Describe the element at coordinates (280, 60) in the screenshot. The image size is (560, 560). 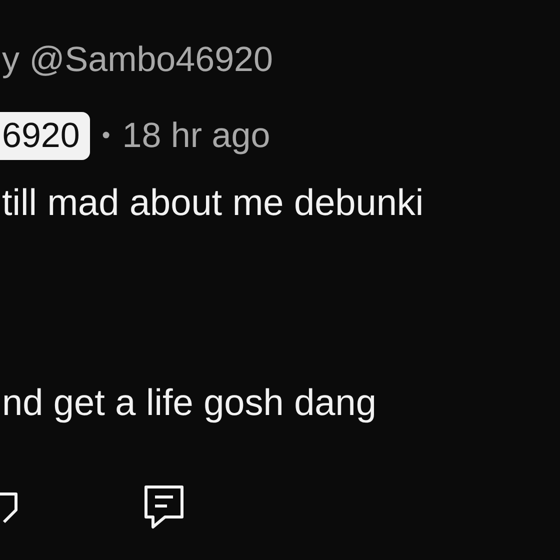
I see `reply-to-text: y @Sambo46920` at that location.